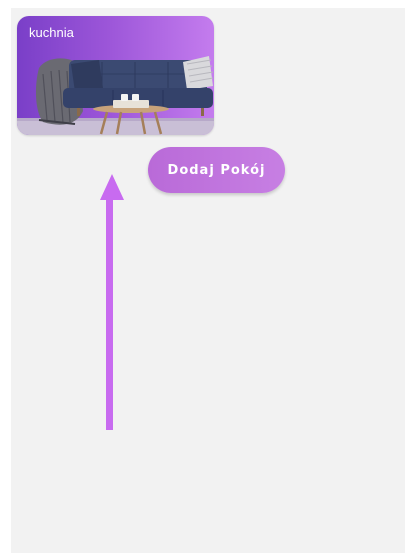  Describe the element at coordinates (112, 302) in the screenshot. I see `arrow-up-icon` at that location.